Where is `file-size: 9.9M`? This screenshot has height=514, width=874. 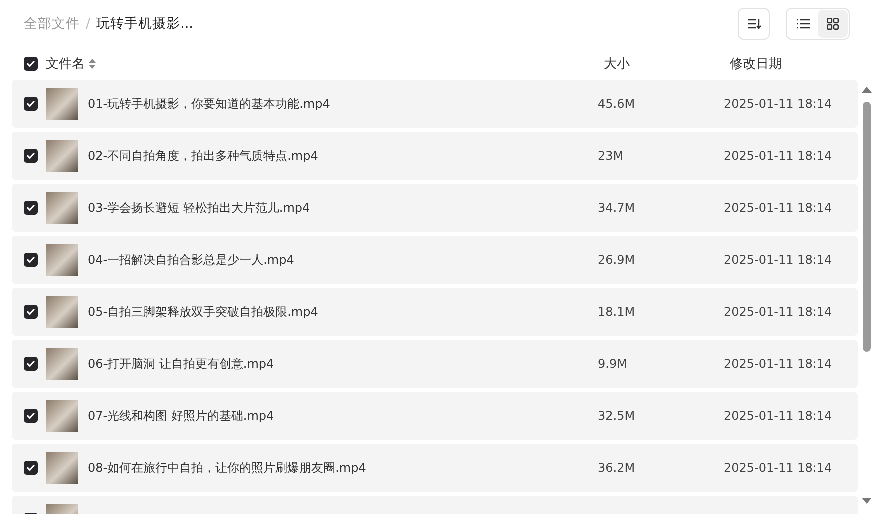 file-size: 9.9M is located at coordinates (613, 364).